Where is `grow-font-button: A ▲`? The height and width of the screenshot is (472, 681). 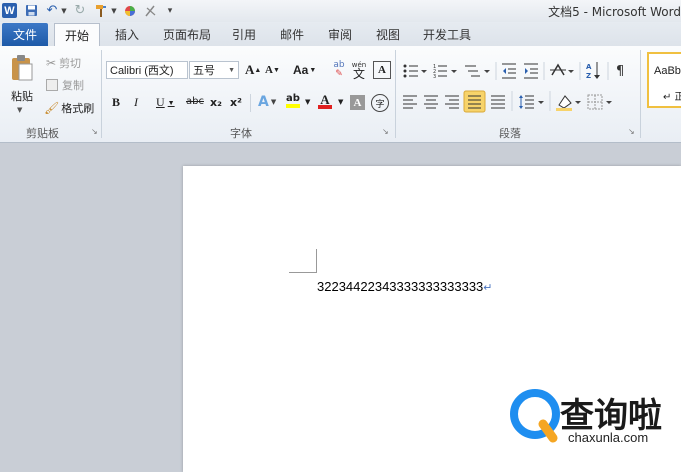
grow-font-button: A ▲ is located at coordinates (253, 70).